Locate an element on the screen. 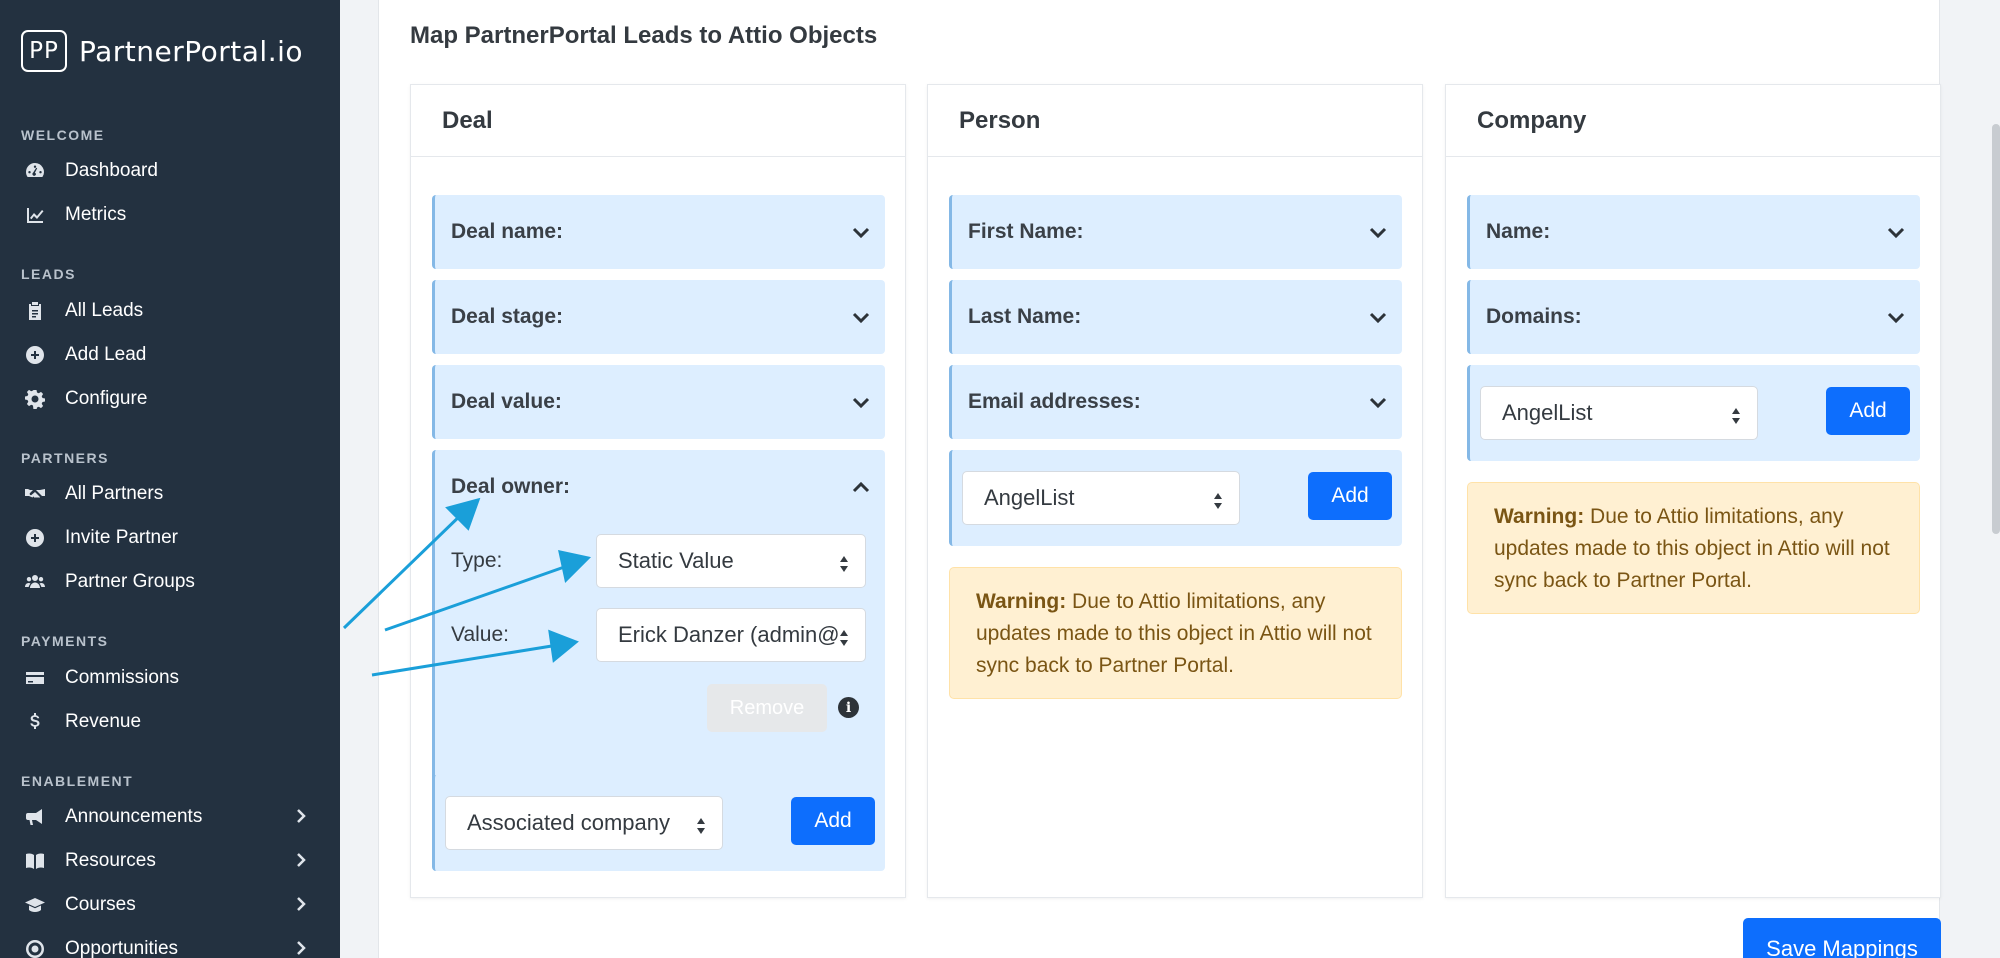 The image size is (2000, 958). sidebar-item-label: Resources is located at coordinates (110, 860).